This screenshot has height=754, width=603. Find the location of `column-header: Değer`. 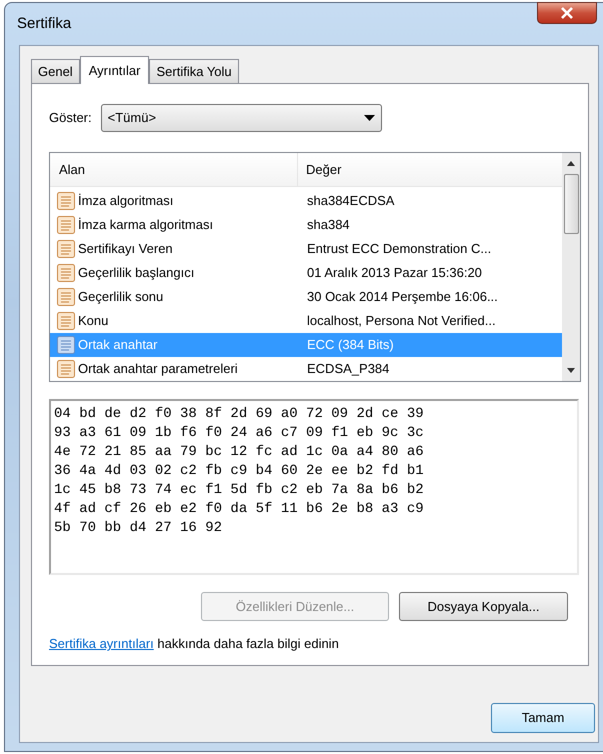

column-header: Değer is located at coordinates (430, 169).